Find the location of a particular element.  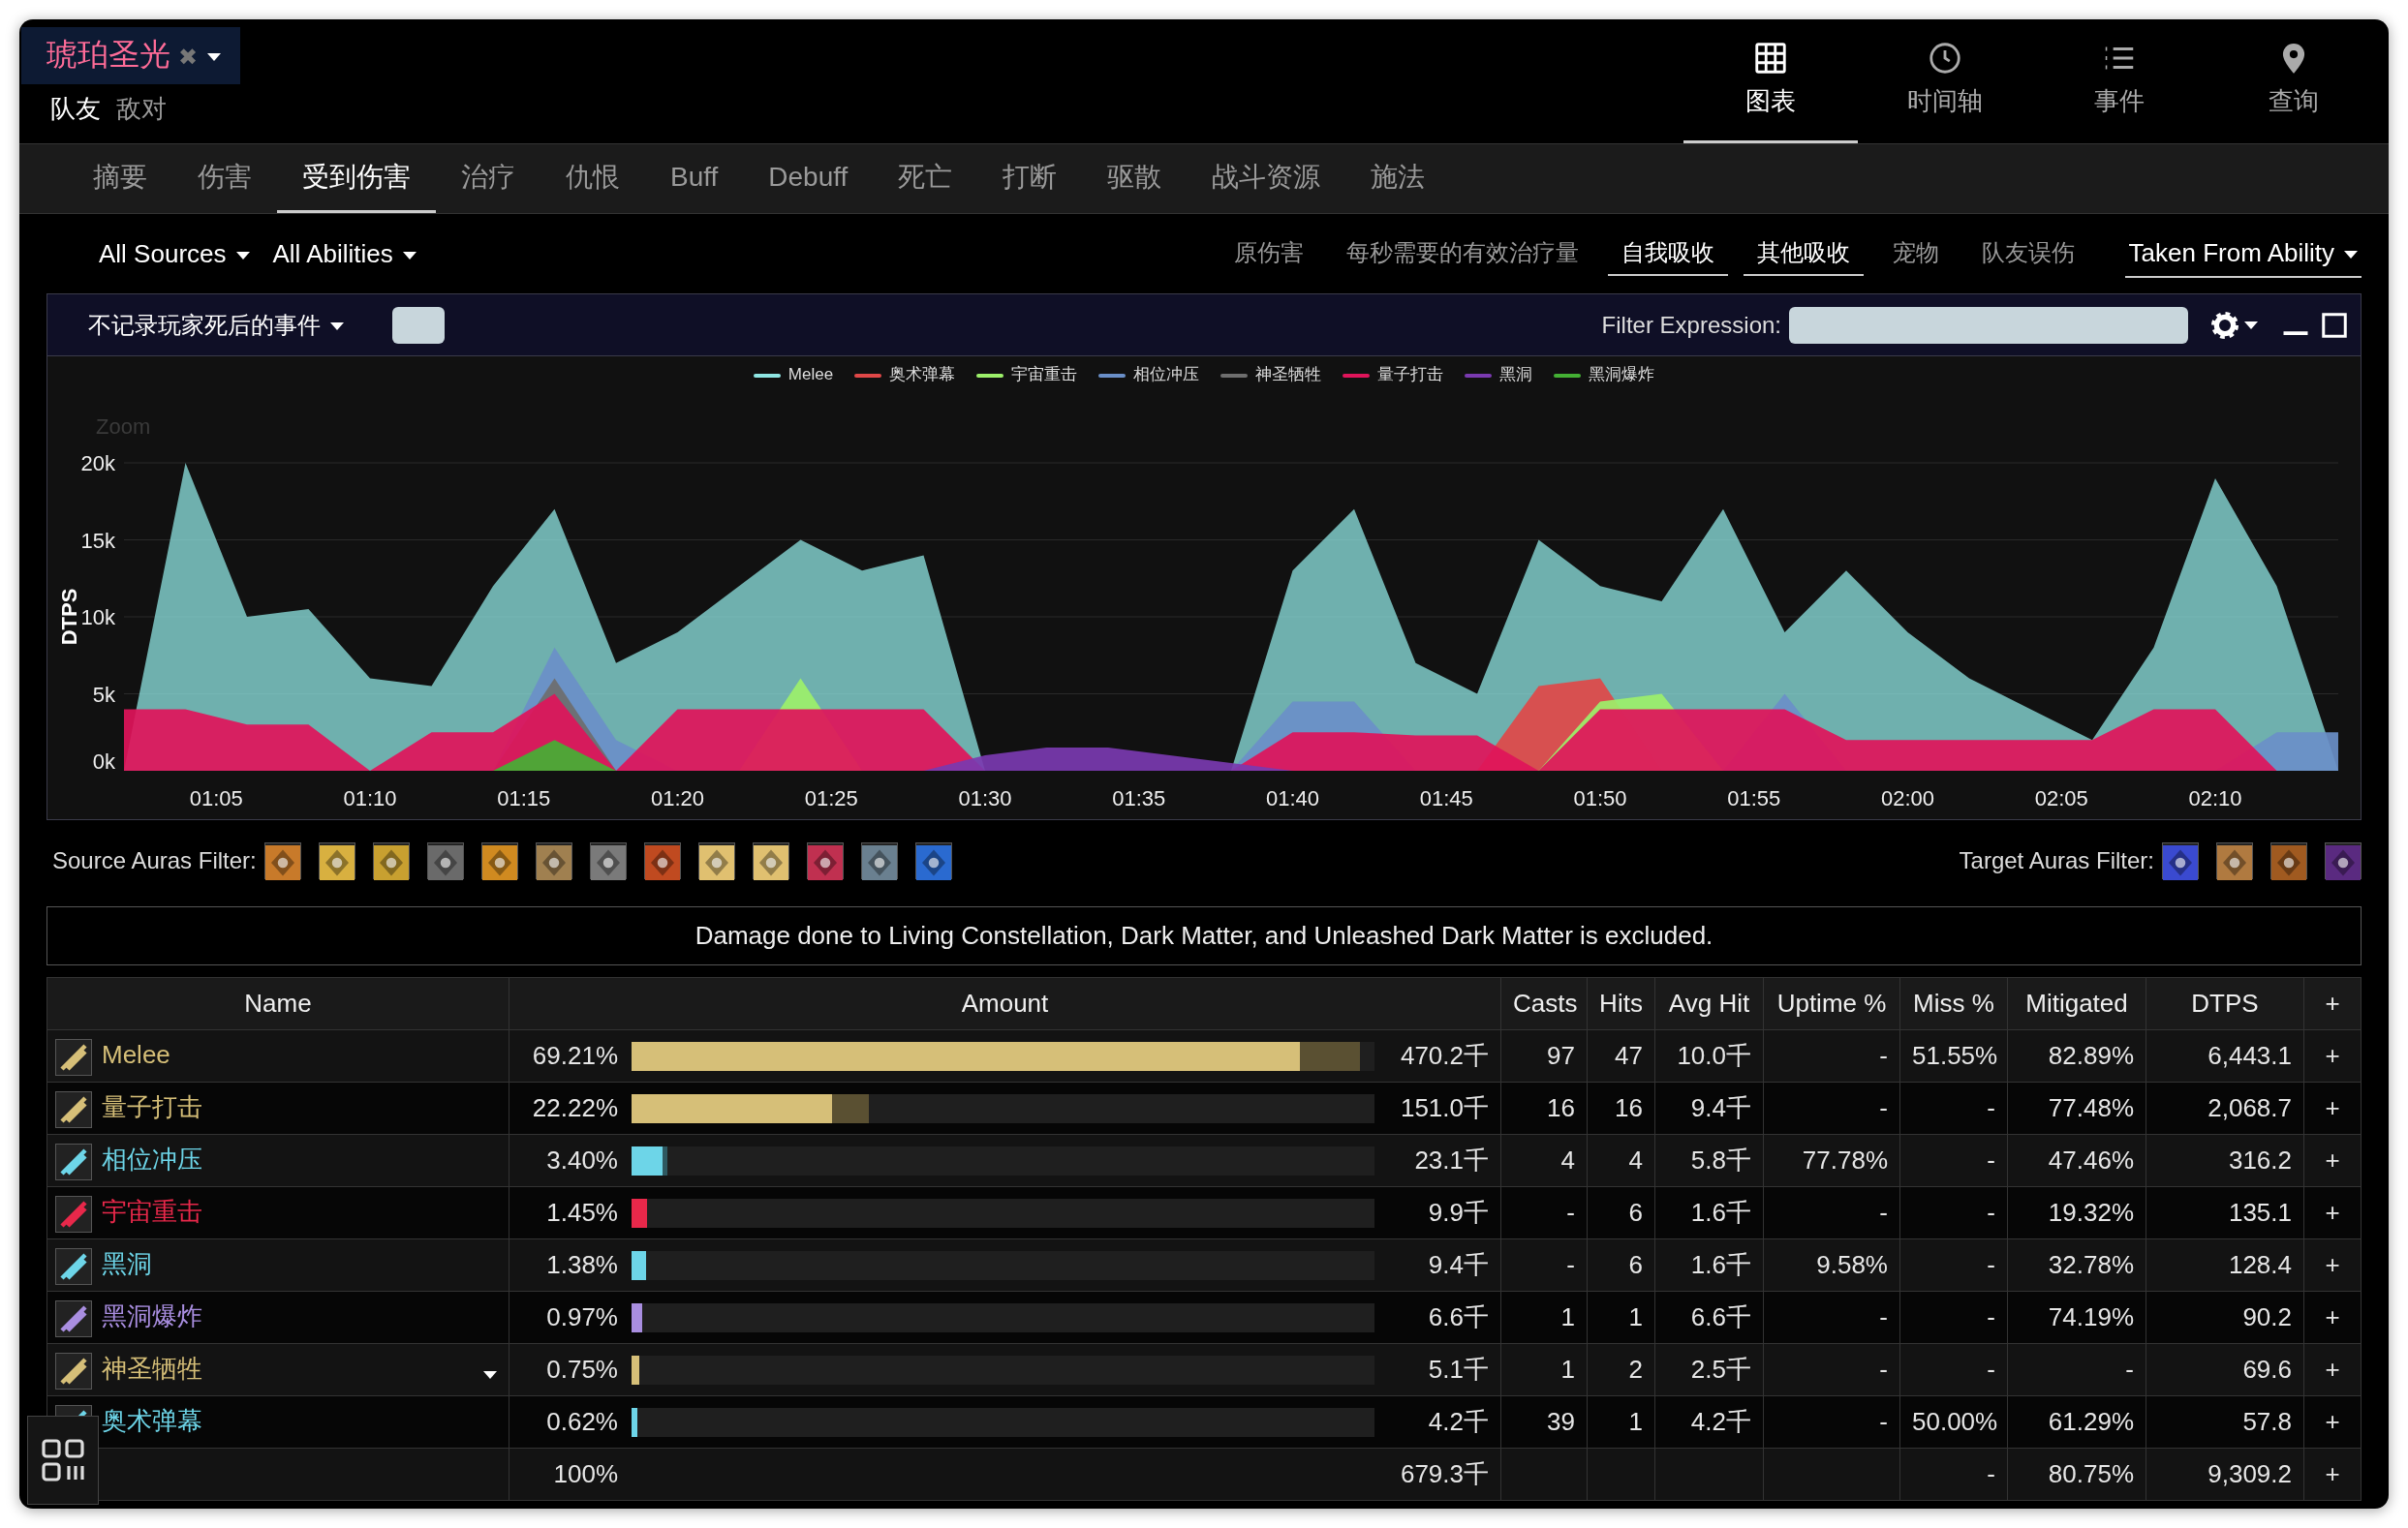

column-header: Amount is located at coordinates (1005, 1003).